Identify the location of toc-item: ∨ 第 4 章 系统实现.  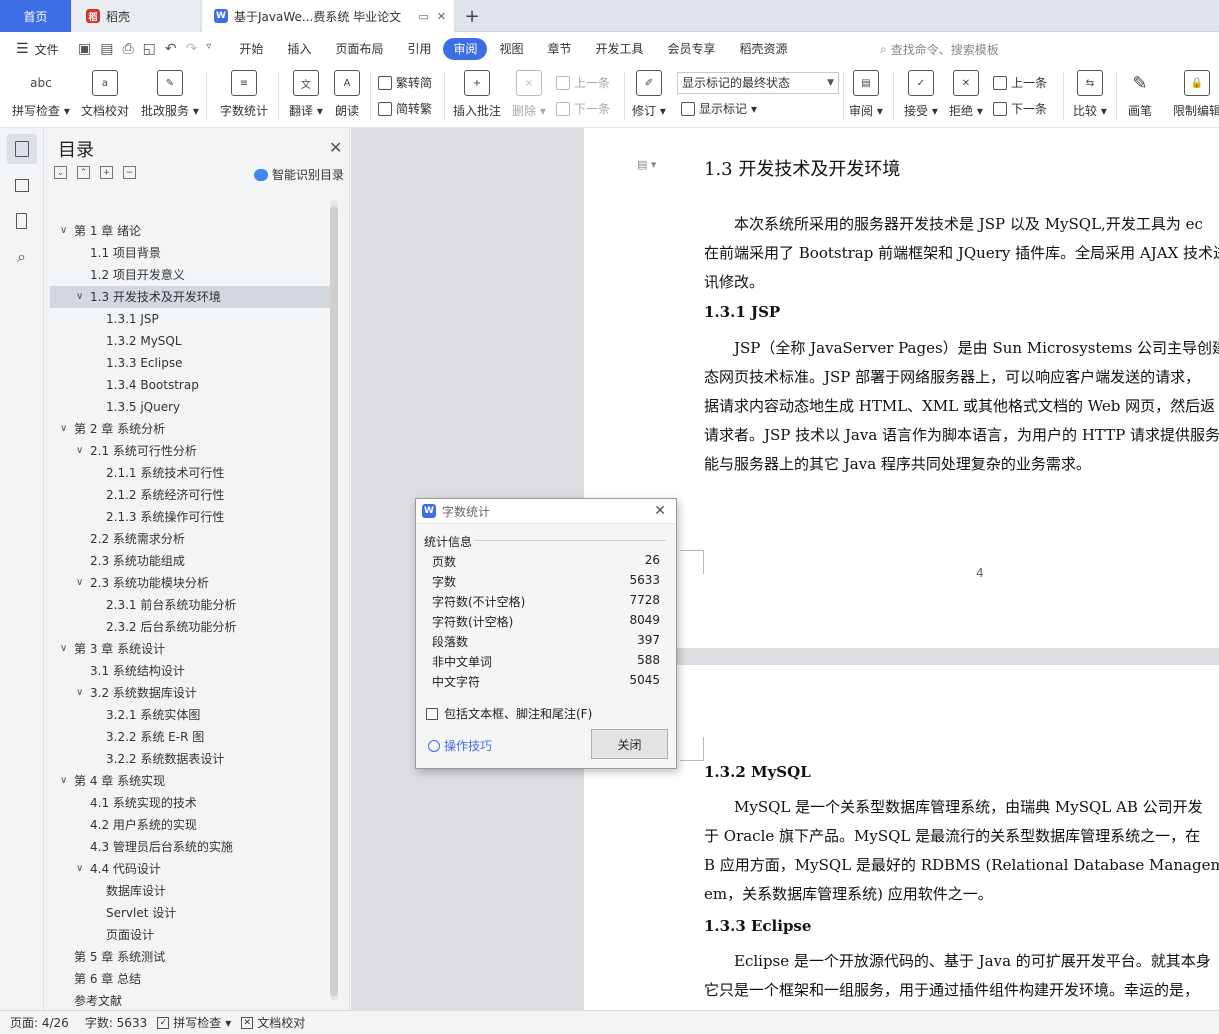
(190, 781).